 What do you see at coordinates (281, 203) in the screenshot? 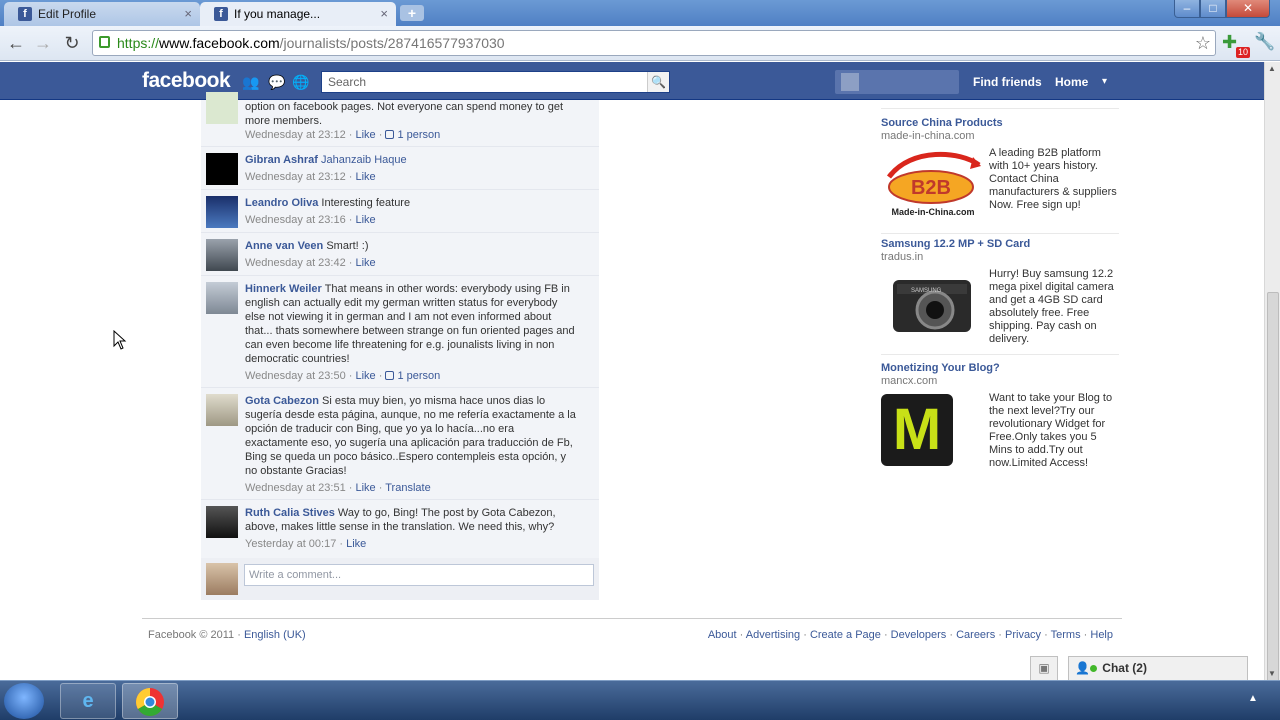
I see `commenter-name: Leandro Oliva` at bounding box center [281, 203].